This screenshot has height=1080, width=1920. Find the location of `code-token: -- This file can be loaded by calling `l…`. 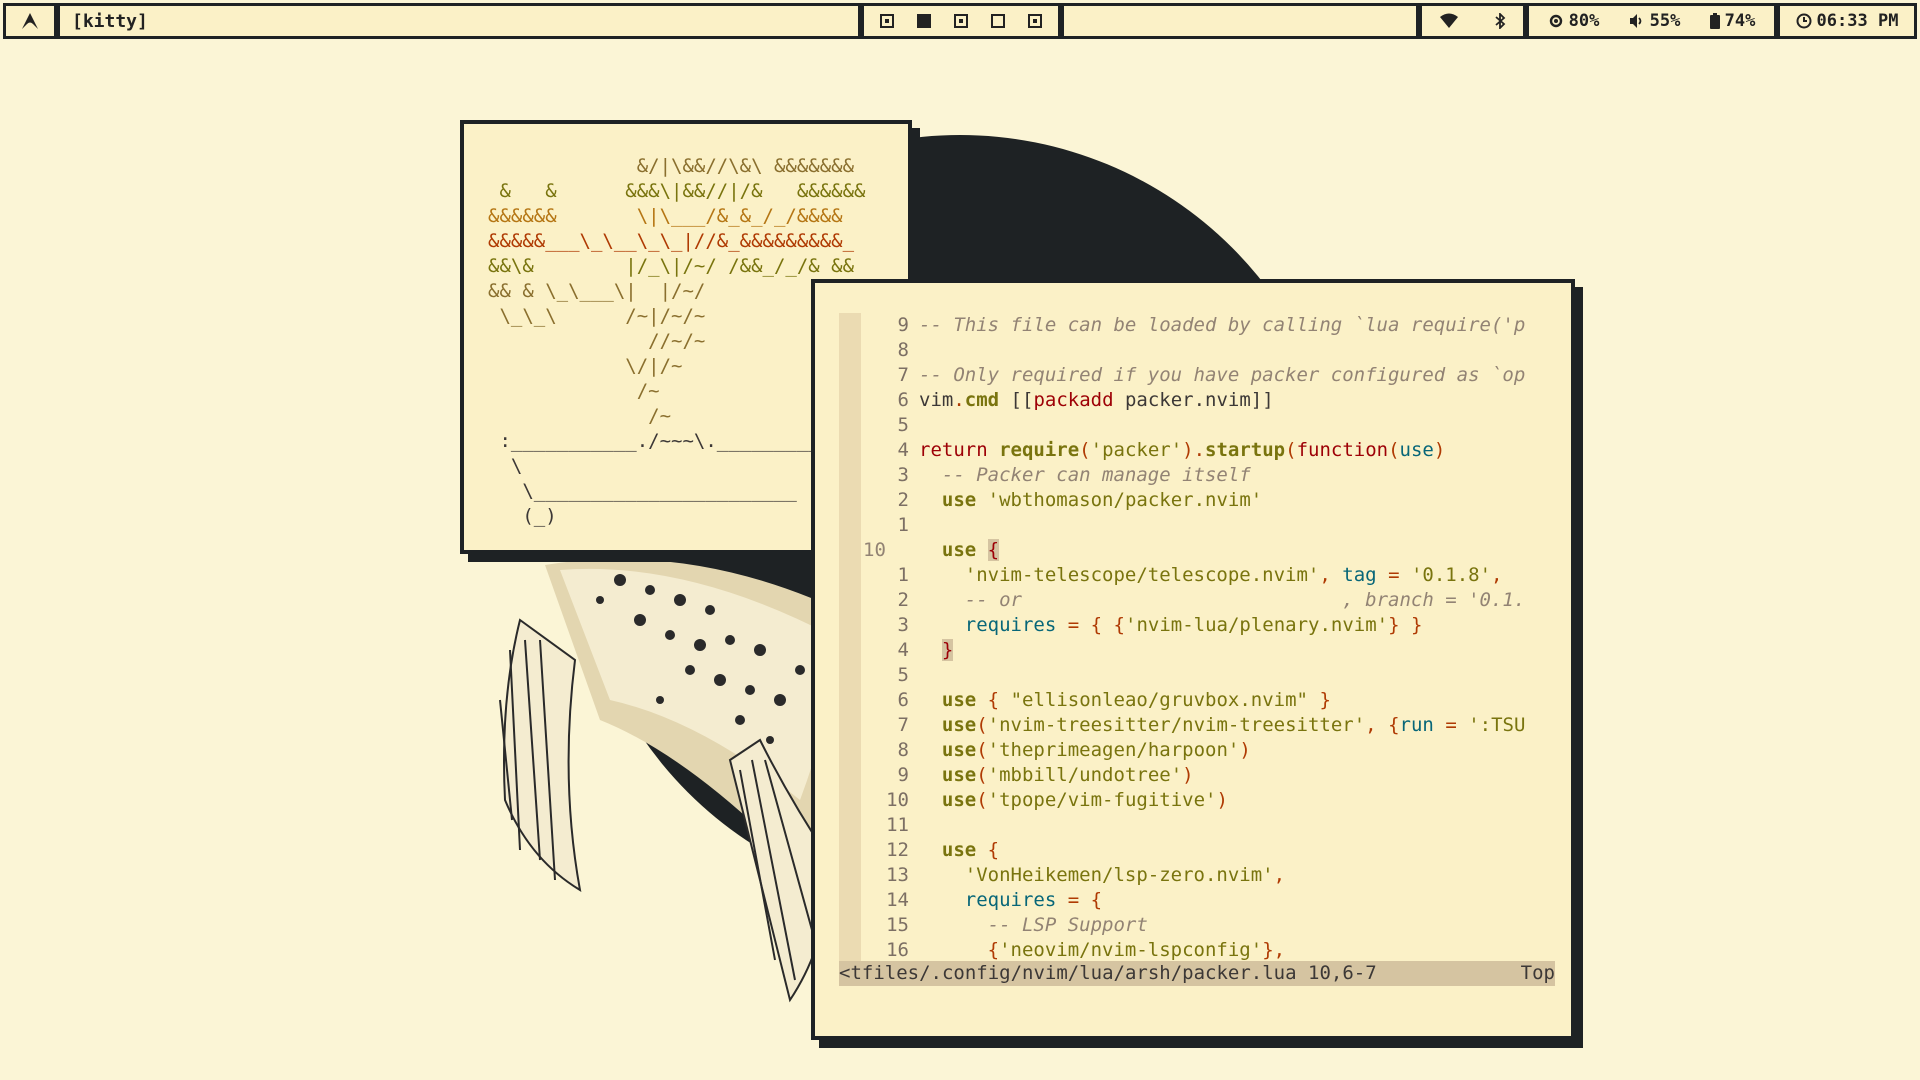

code-token: -- This file can be loaded by calling `l… is located at coordinates (1222, 325).